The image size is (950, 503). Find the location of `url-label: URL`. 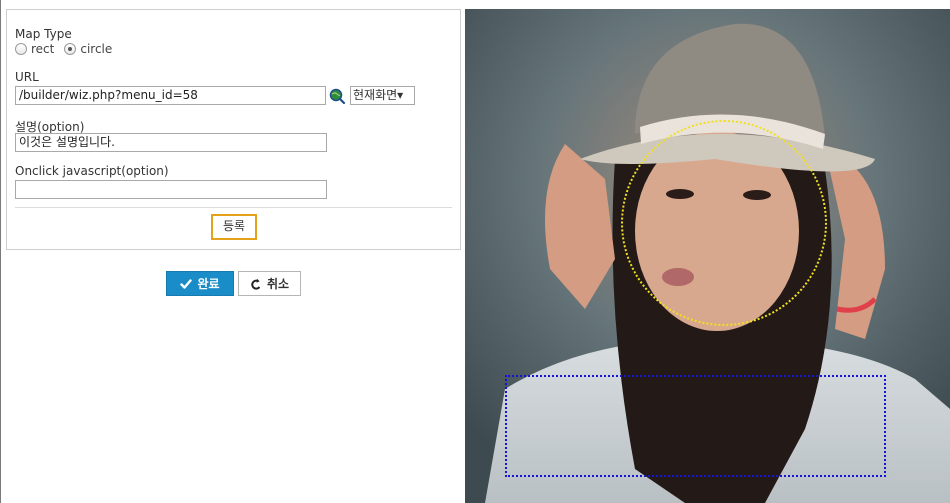

url-label: URL is located at coordinates (27, 77).